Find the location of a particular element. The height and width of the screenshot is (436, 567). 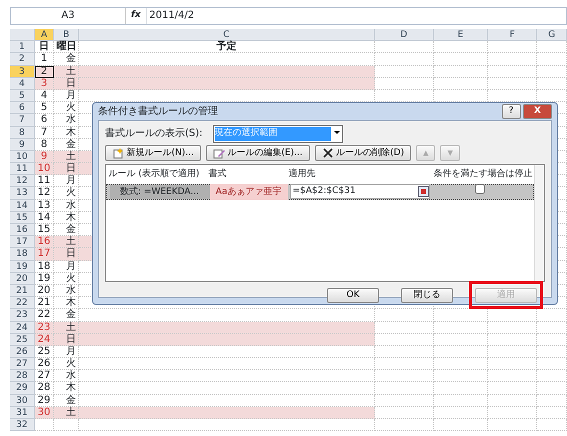

column-header: B is located at coordinates (67, 35).